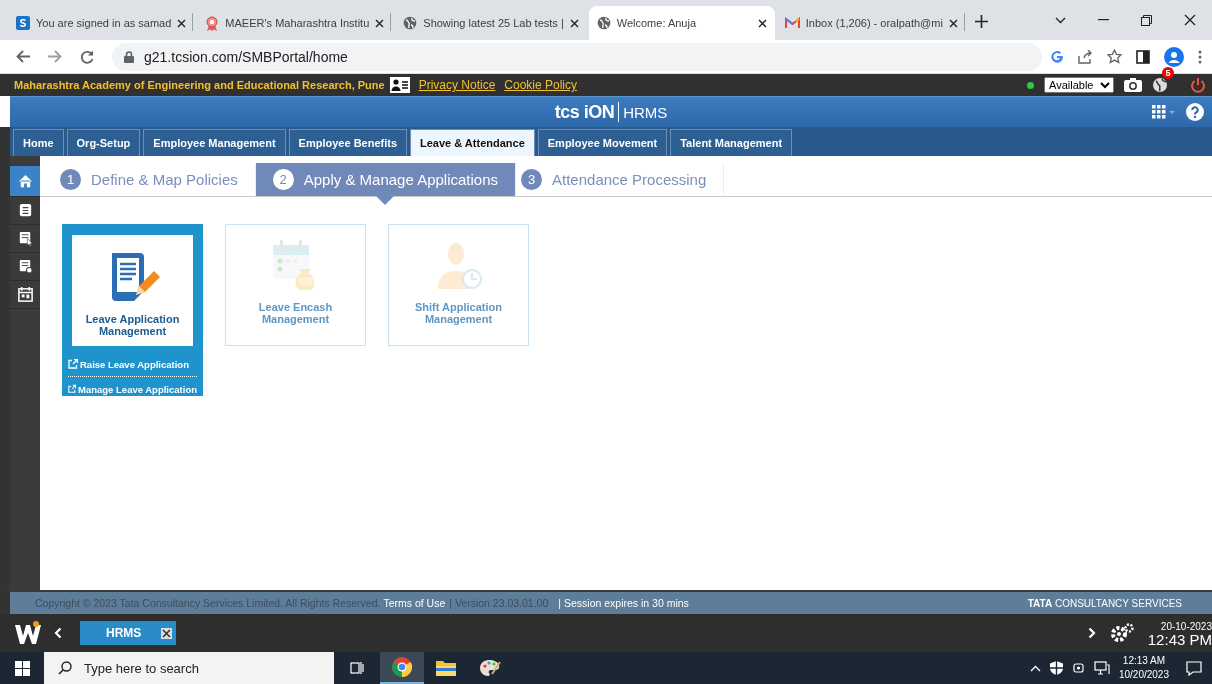 The image size is (1212, 684). What do you see at coordinates (283, 179) in the screenshot?
I see `step-number: 2` at bounding box center [283, 179].